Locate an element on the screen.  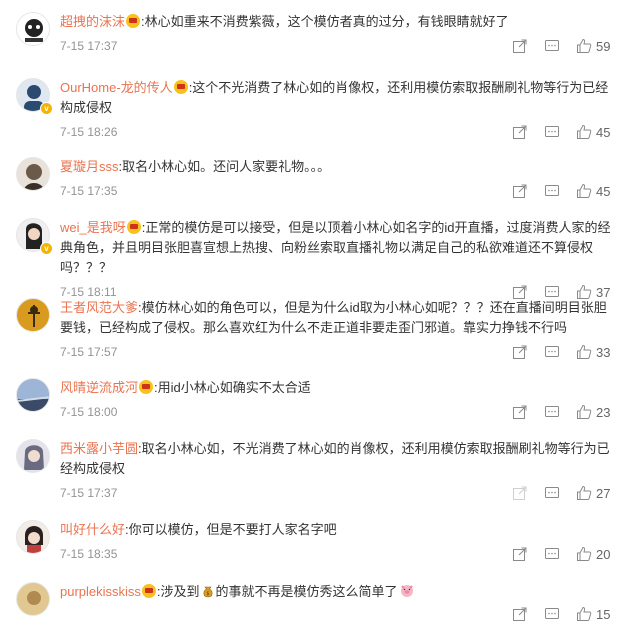
timestamp: 7-15 18:11 is located at coordinates (88, 292).